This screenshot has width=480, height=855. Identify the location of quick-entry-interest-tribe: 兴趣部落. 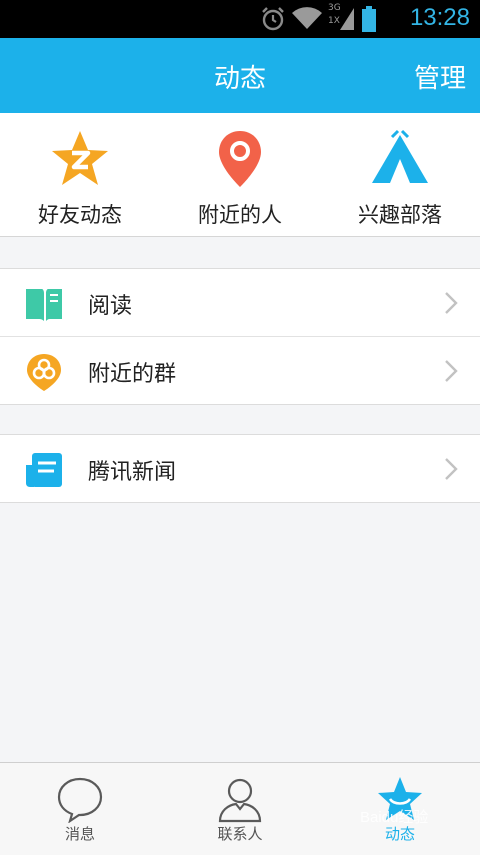
(400, 174).